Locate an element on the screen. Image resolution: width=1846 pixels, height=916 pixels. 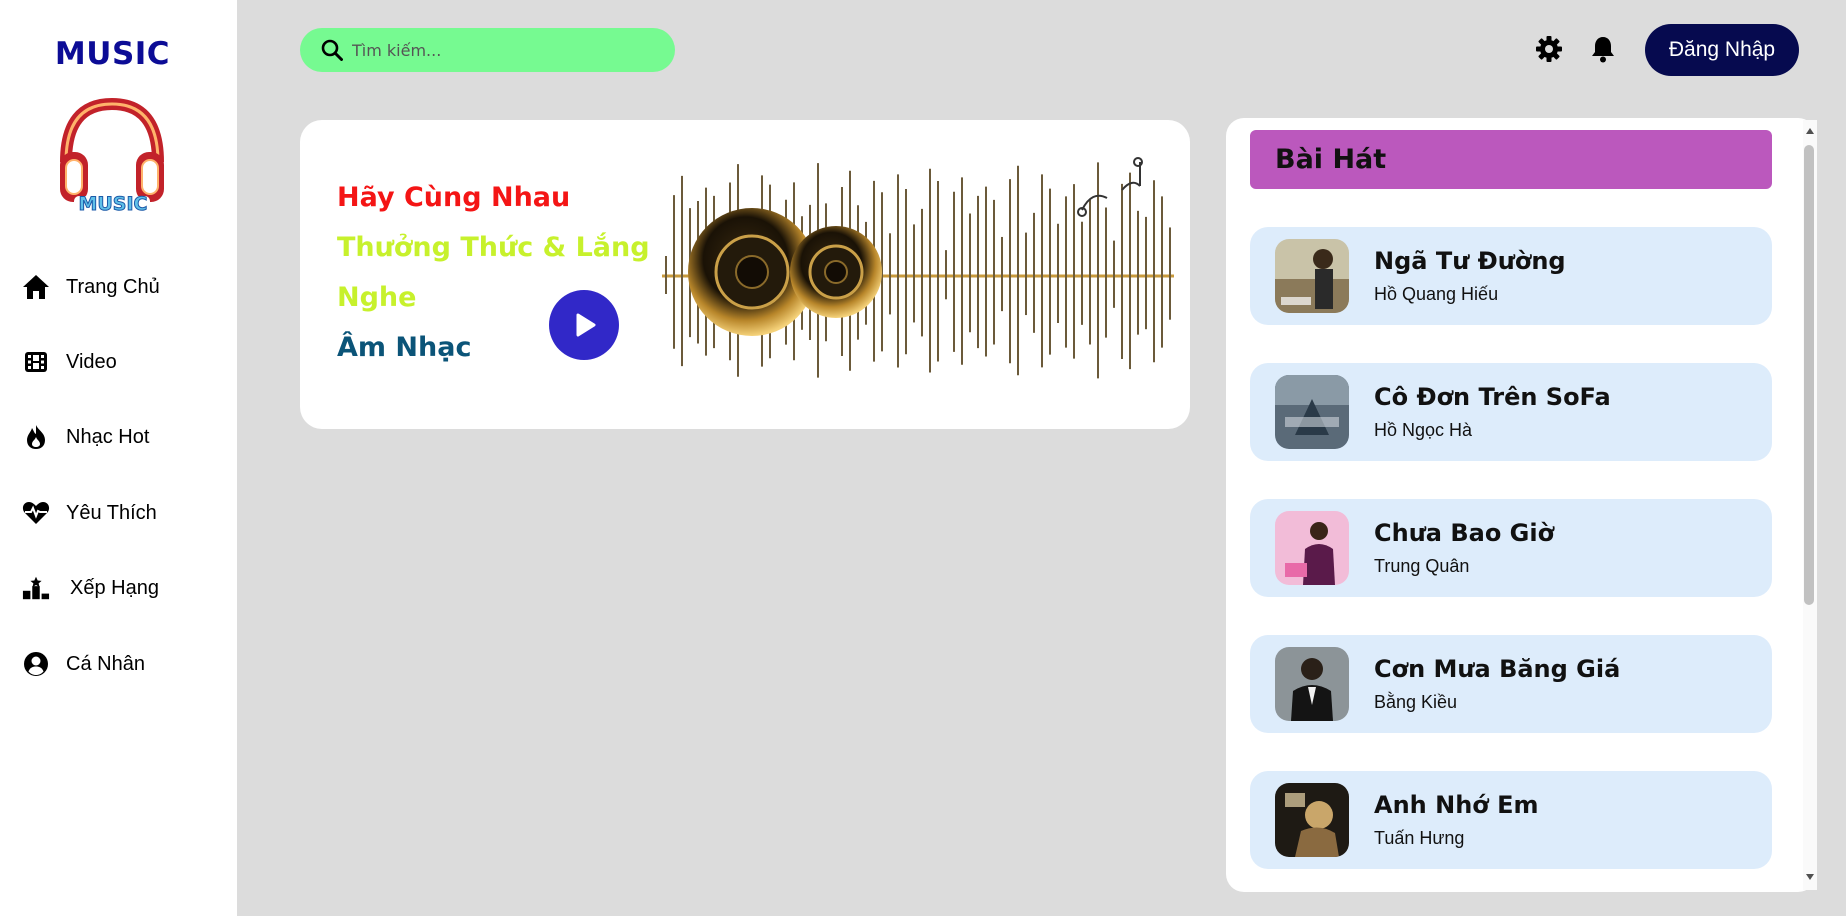
sidebar-item-label: Cá Nhân is located at coordinates (105, 663).